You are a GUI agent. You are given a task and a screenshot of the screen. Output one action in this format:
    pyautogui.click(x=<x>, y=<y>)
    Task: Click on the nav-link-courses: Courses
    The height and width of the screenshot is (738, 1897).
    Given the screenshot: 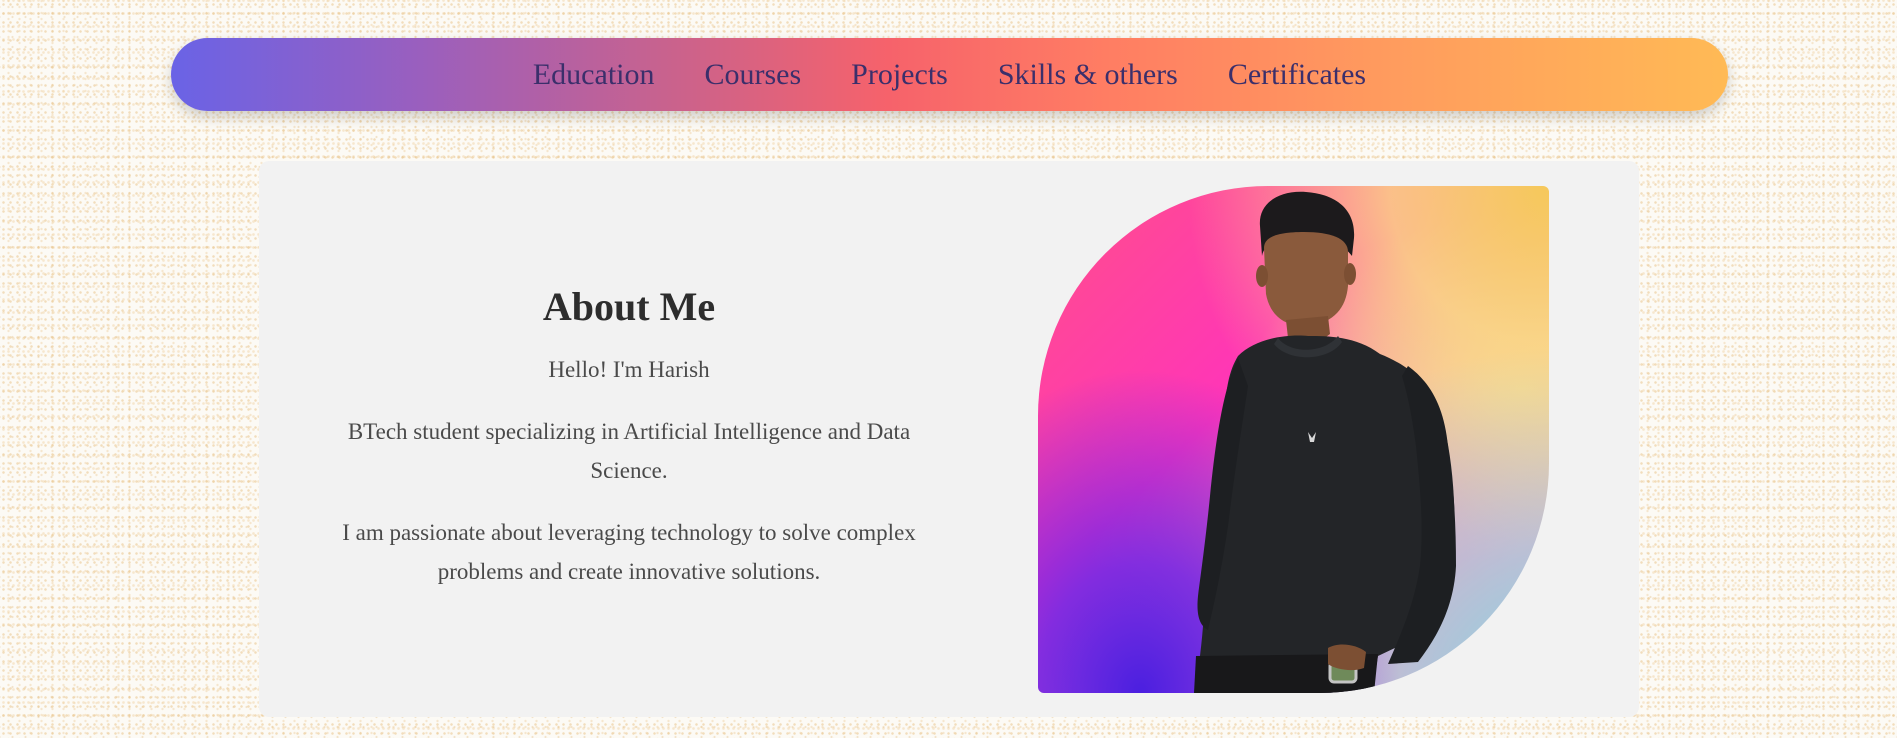 What is the action you would take?
    pyautogui.click(x=753, y=74)
    